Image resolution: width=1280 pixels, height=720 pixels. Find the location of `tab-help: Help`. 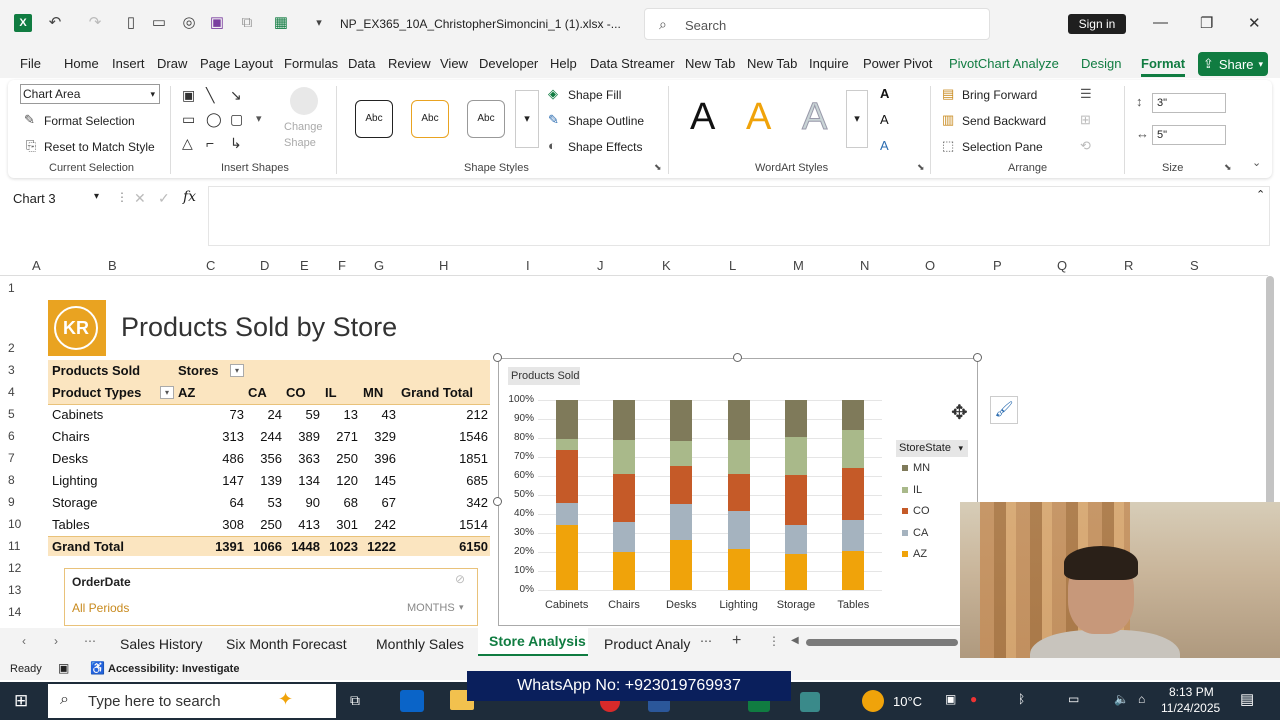

tab-help: Help is located at coordinates (563, 63).